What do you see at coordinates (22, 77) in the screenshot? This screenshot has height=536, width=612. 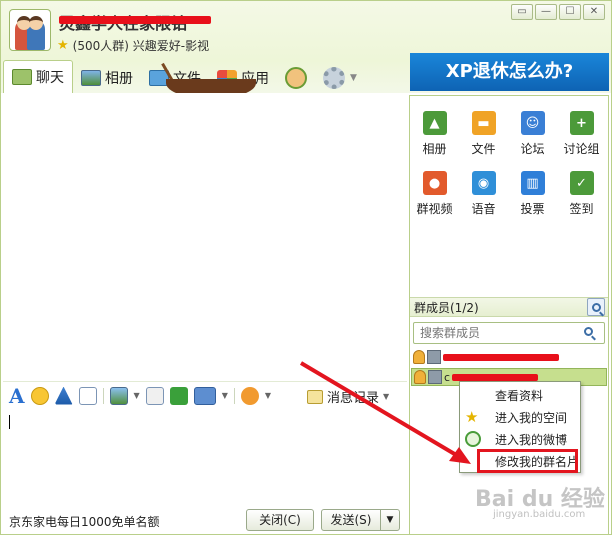 I see `chat-bubble-icon` at bounding box center [22, 77].